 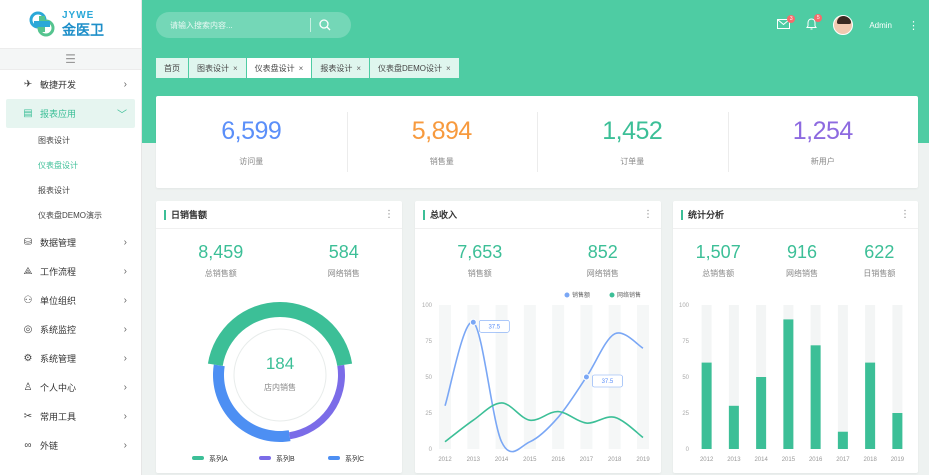 What do you see at coordinates (442, 131) in the screenshot?
I see `stat-value: 5,894` at bounding box center [442, 131].